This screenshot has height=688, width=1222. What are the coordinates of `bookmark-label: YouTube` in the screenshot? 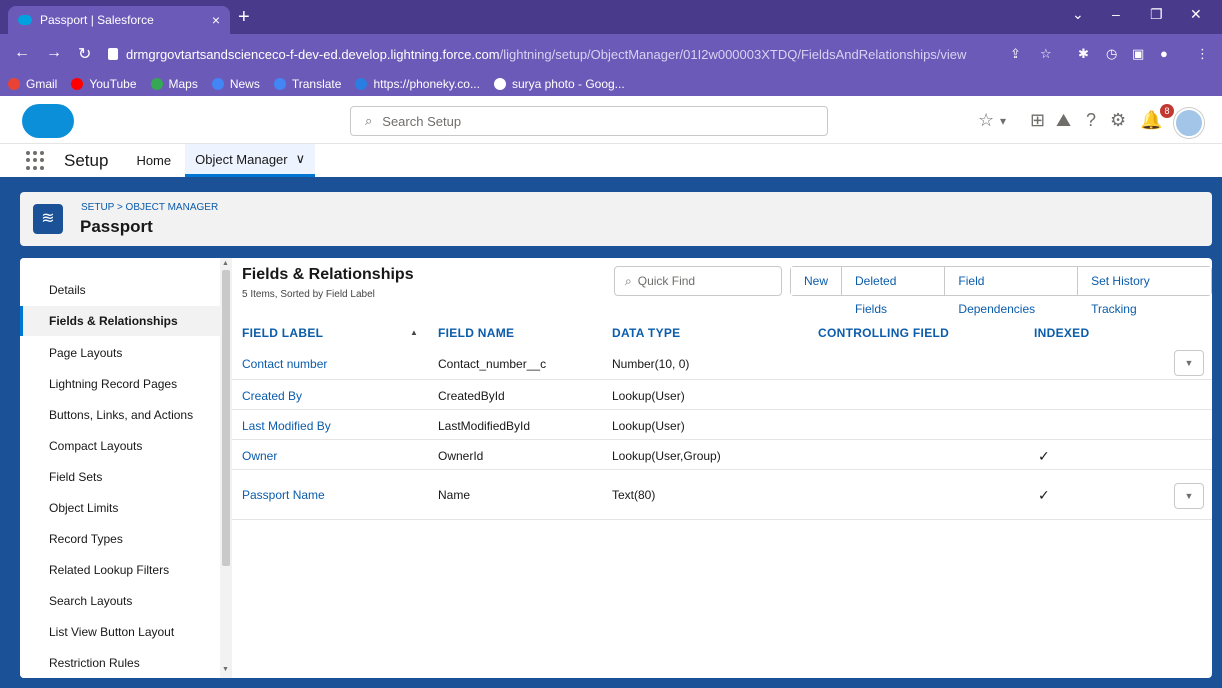 It's located at (113, 84).